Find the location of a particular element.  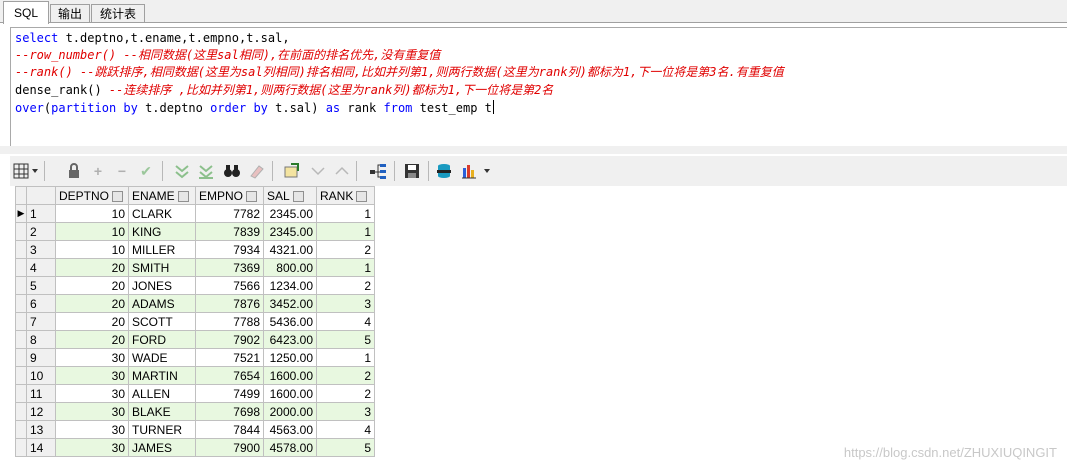

table-row: 7 20 SCOTT 7788 5436.00 4 is located at coordinates (195, 321).